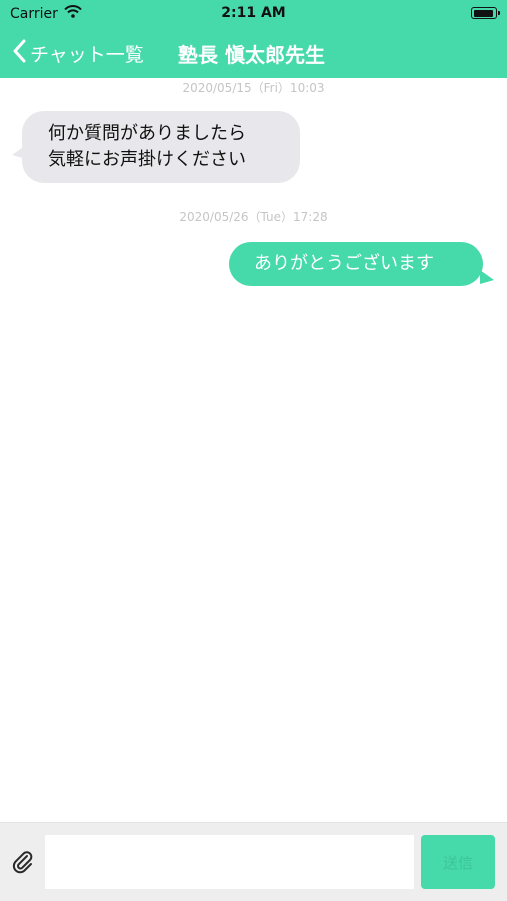  I want to click on page-title: 塾長 愼太郎先生, so click(251, 55).